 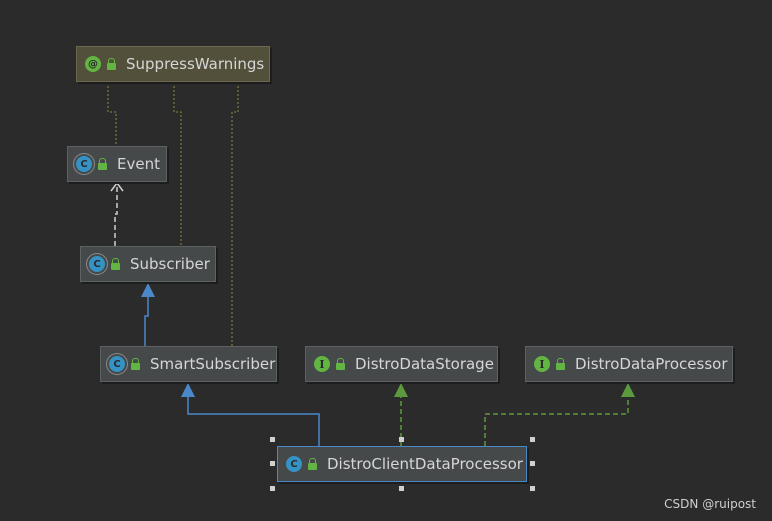 I want to click on node-label: DistroDataProcessor, so click(x=651, y=364).